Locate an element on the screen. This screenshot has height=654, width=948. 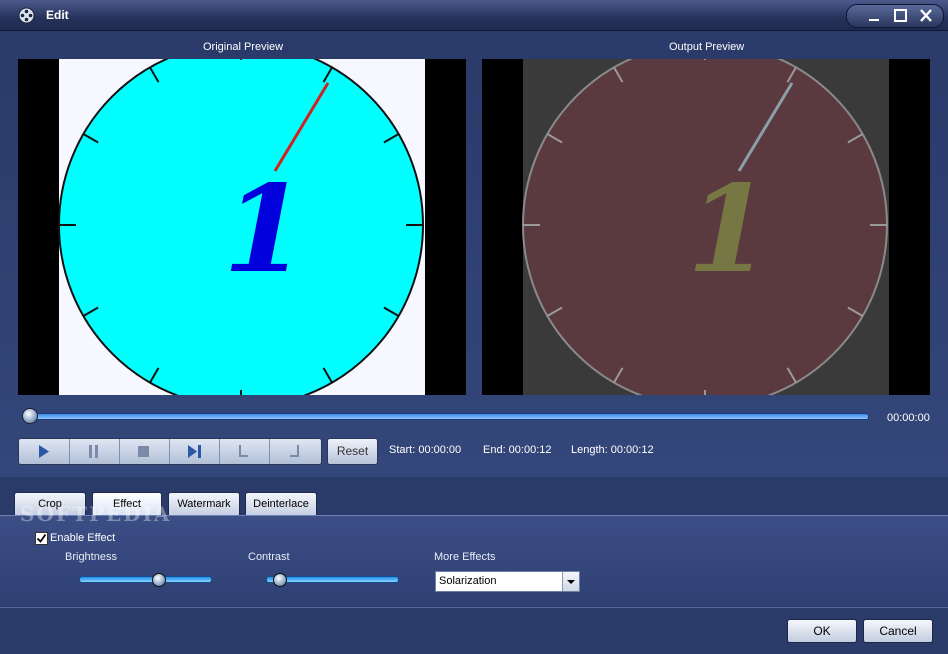
contrast-label: Contrast is located at coordinates (269, 557).